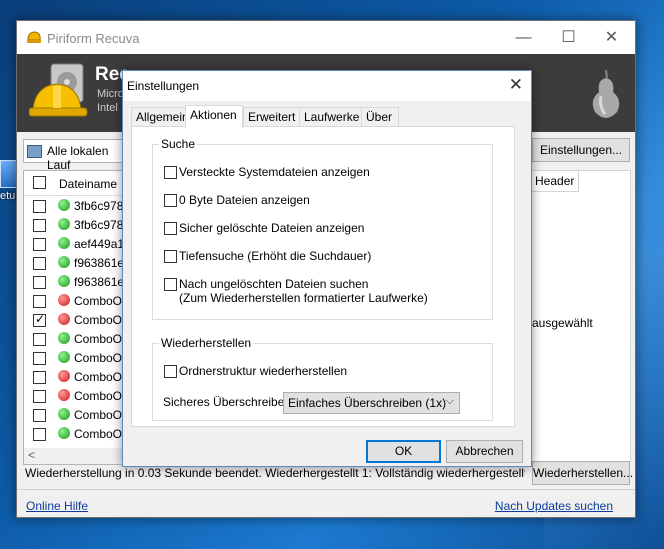 This screenshot has width=664, height=549. I want to click on secure-overwrite-select: Einfaches Überschreiben (1x) ⌵, so click(371, 403).